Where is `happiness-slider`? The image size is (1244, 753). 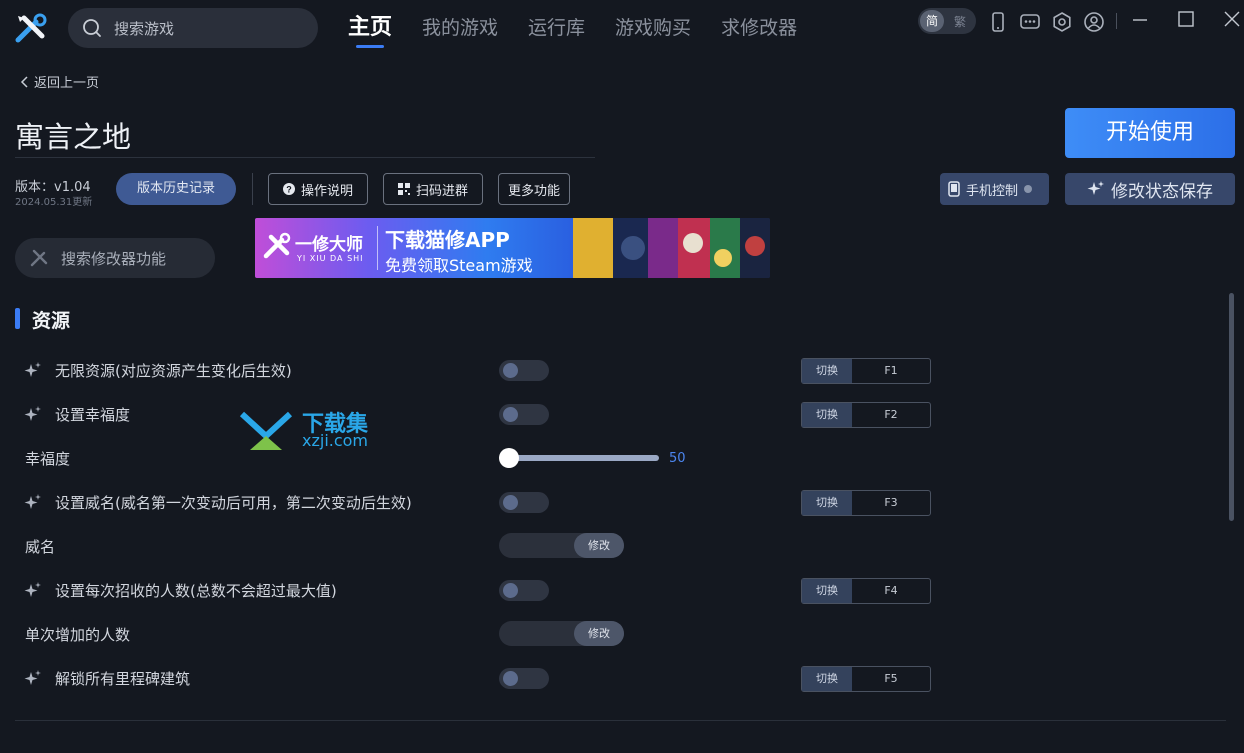
happiness-slider is located at coordinates (579, 458).